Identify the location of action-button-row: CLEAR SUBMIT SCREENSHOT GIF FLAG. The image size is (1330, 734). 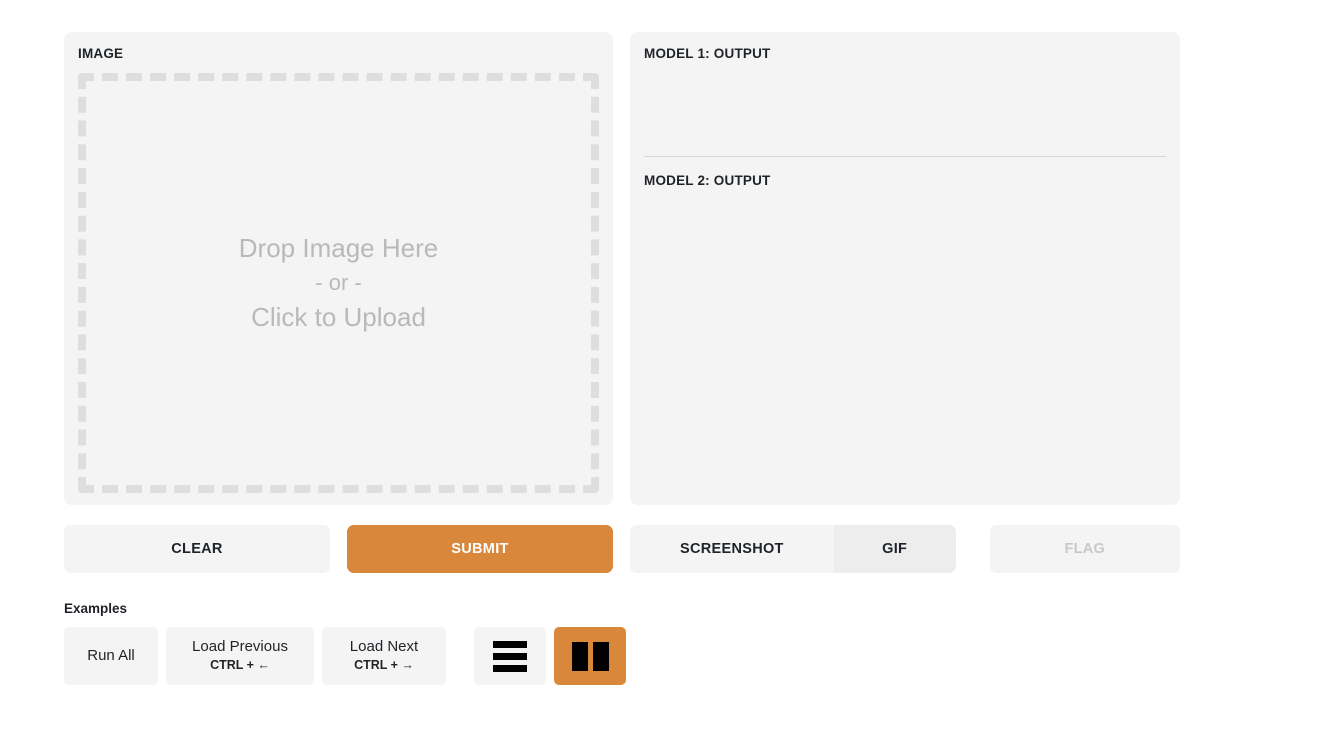
(622, 549).